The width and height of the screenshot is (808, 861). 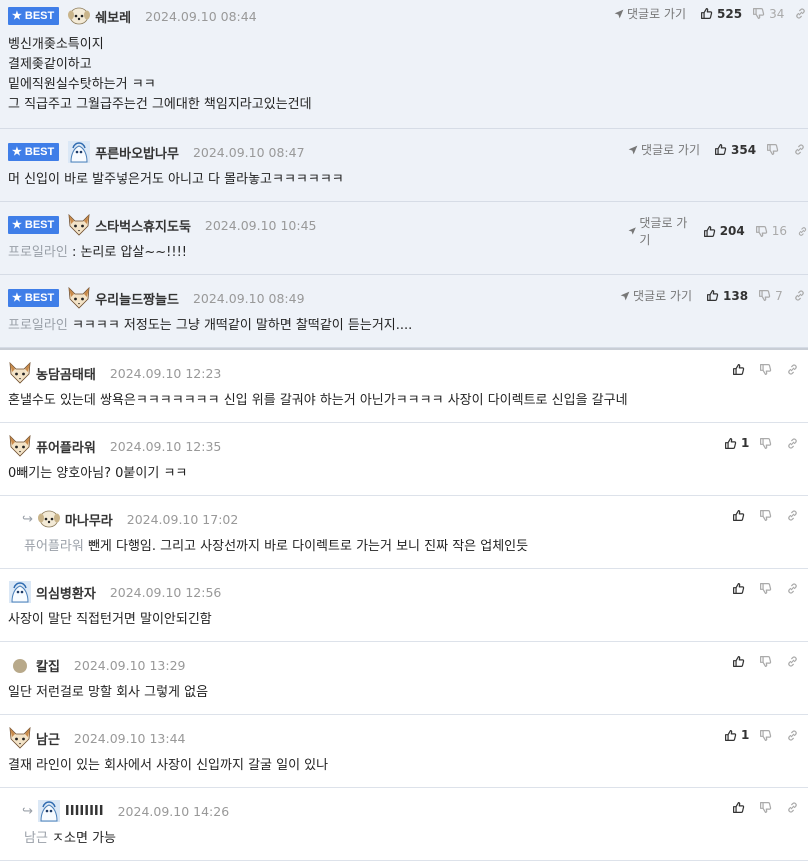 I want to click on author-nickname: 남근, so click(x=48, y=738).